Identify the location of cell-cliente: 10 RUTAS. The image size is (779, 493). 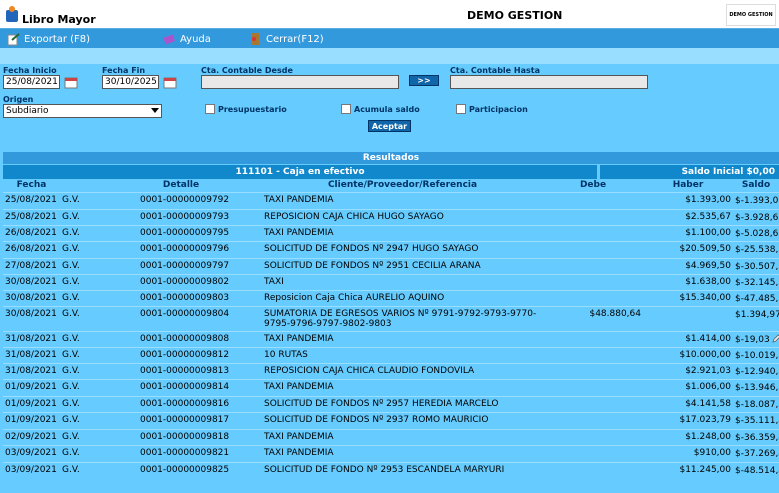
(402, 354).